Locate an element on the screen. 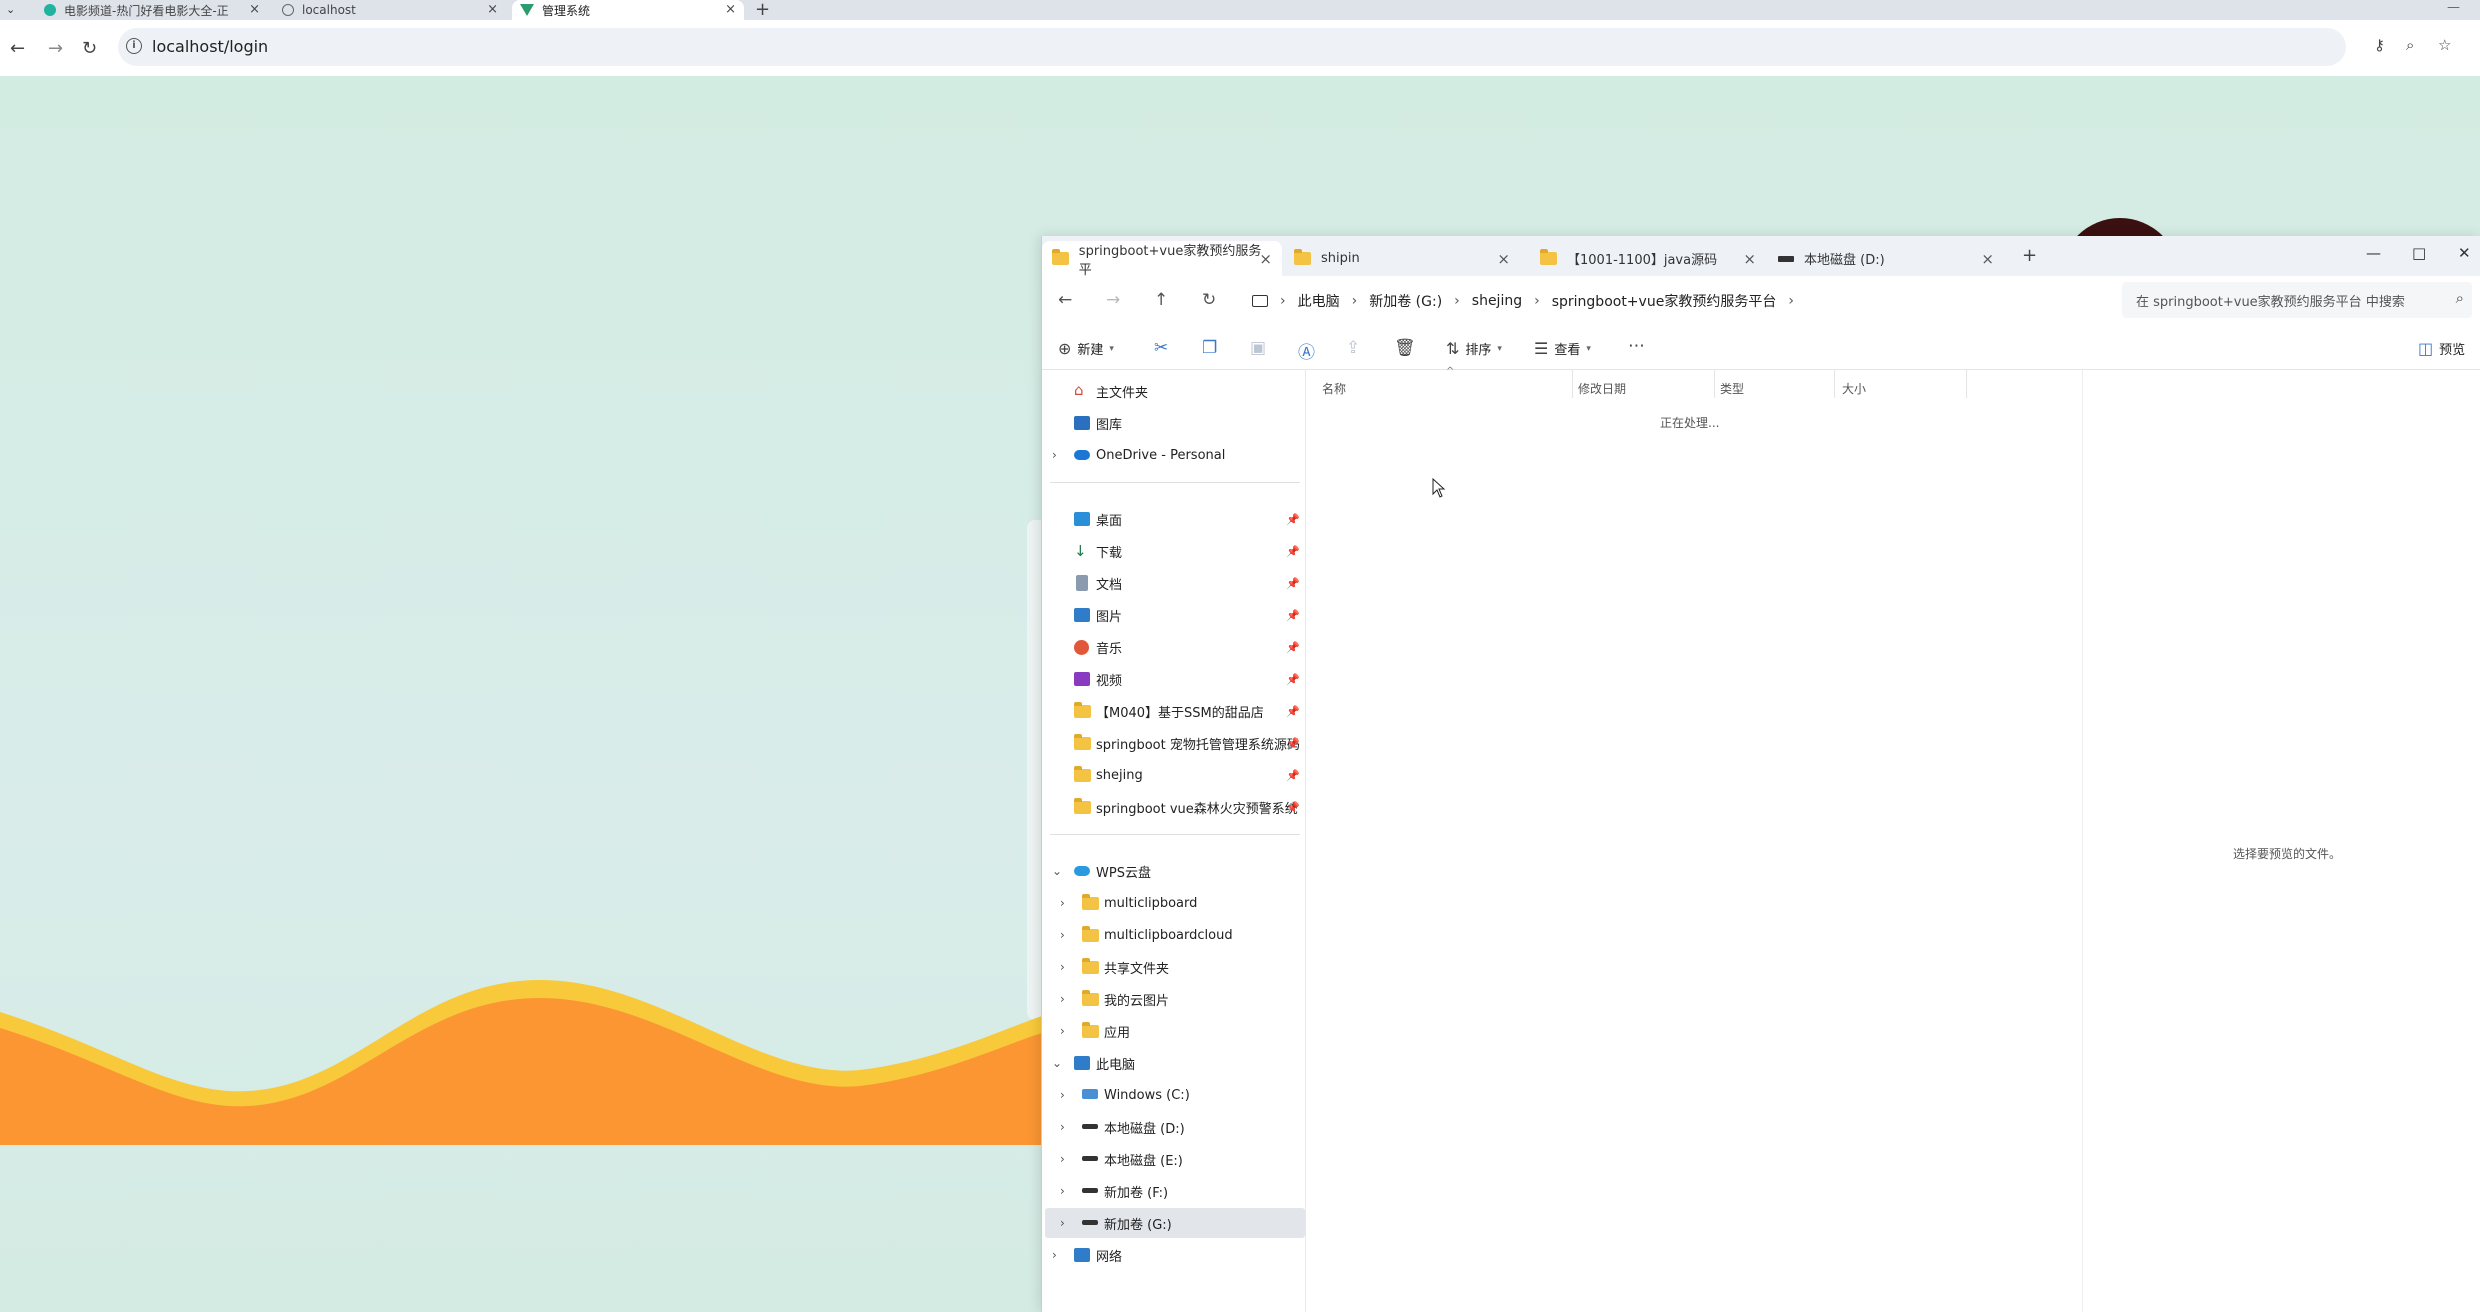  nav-item-wps-child: › multiclipboardcloud is located at coordinates (1174, 935).